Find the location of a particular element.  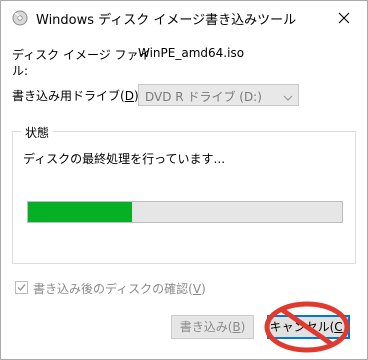

write-button: 書き込み(B) is located at coordinates (212, 327).